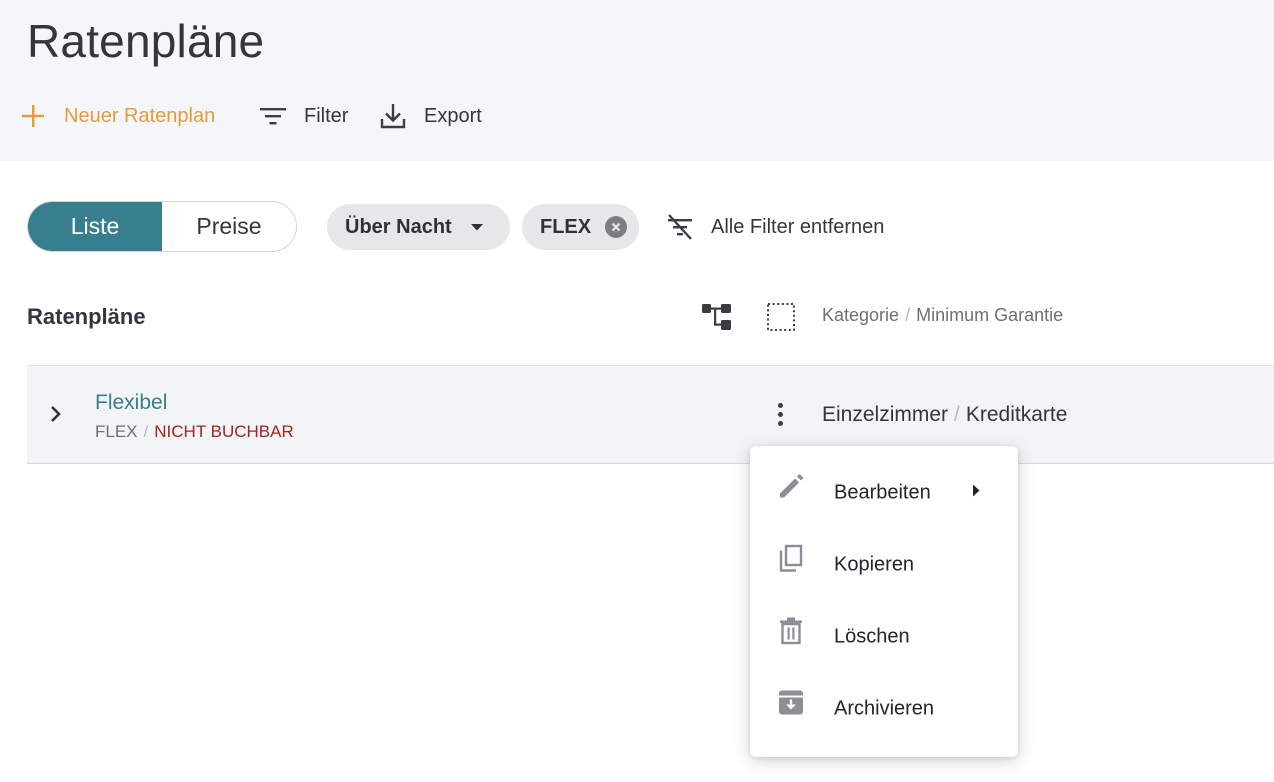 The width and height of the screenshot is (1274, 782). What do you see at coordinates (476, 227) in the screenshot?
I see `caret-down-icon` at bounding box center [476, 227].